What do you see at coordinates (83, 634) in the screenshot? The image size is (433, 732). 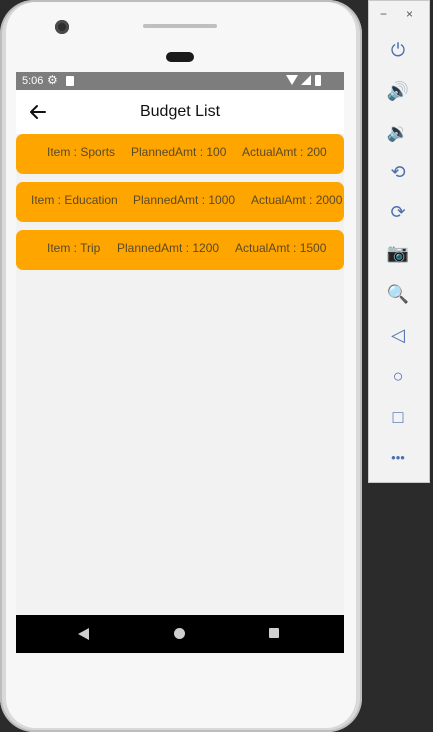 I see `nav-back-icon` at bounding box center [83, 634].